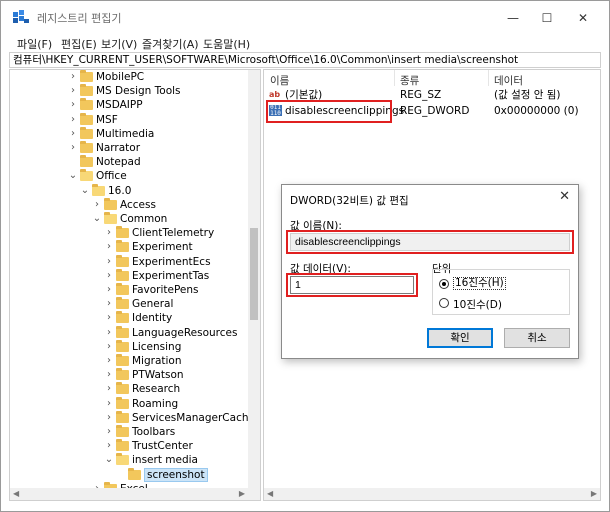 The width and height of the screenshot is (610, 512). Describe the element at coordinates (129, 233) in the screenshot. I see `tree-item-clienttelemetry: › ClientTelemetry` at that location.